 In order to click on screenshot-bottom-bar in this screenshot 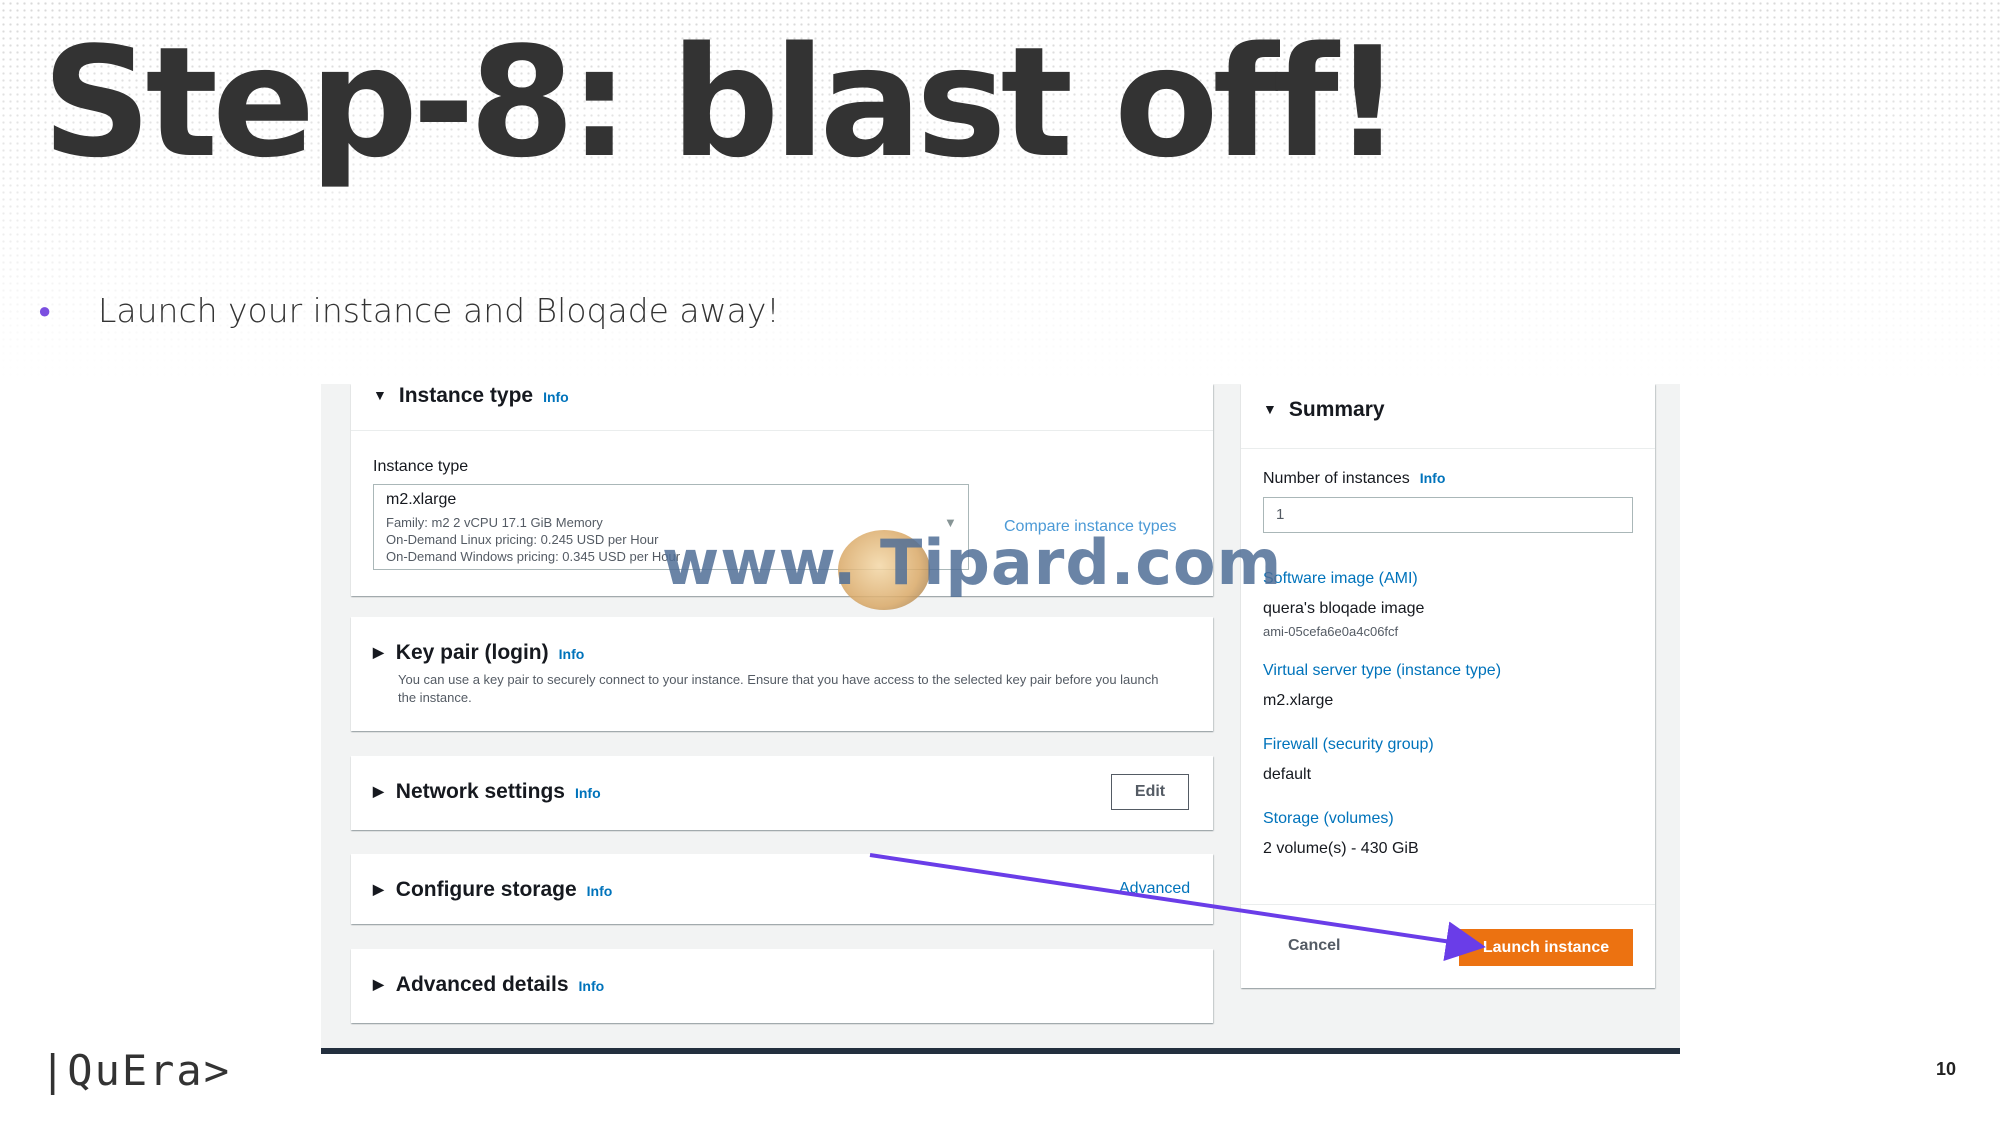, I will do `click(1000, 1051)`.